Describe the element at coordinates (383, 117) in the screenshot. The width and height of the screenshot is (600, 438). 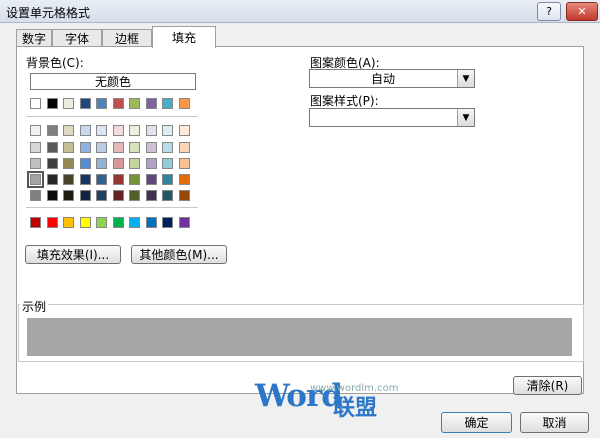
I see `pattern-style-value` at that location.